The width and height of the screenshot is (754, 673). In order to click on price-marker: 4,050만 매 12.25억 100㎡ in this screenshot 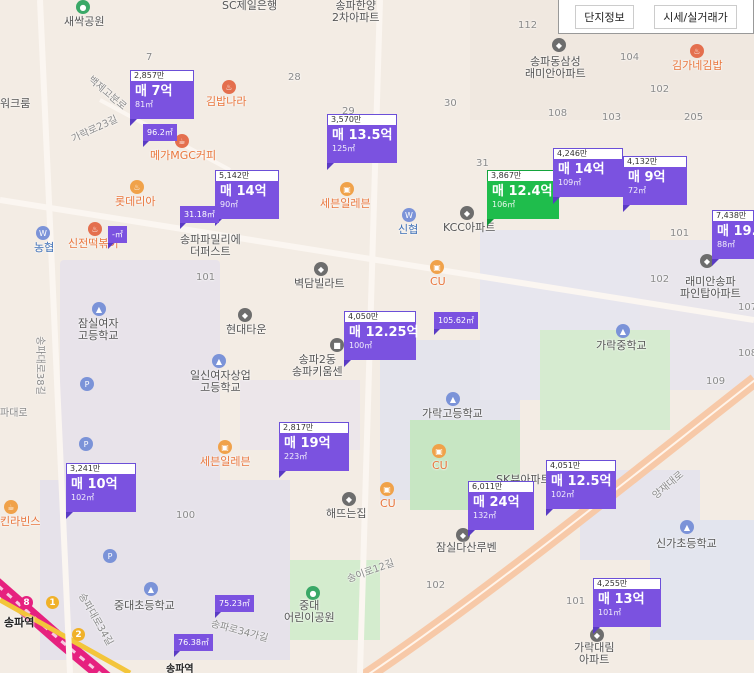, I will do `click(381, 339)`.